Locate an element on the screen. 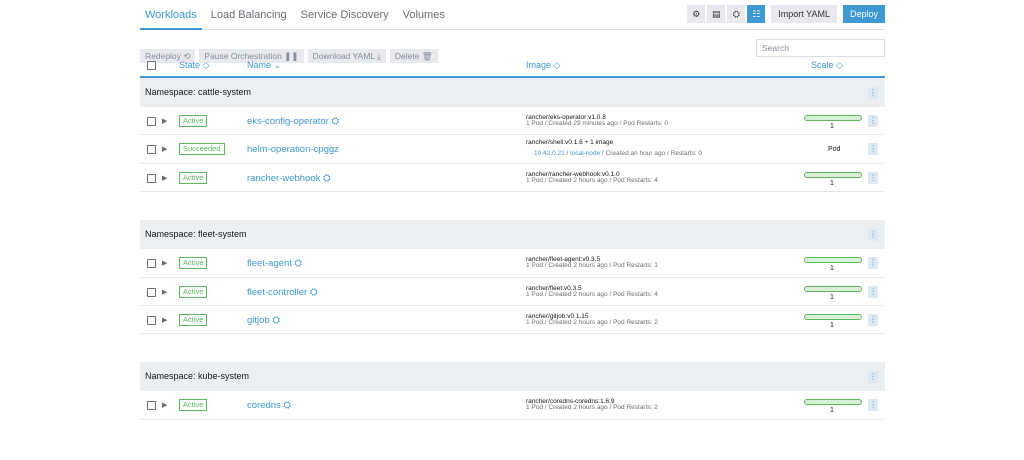 The height and width of the screenshot is (460, 1024). search-input: Search is located at coordinates (820, 48).